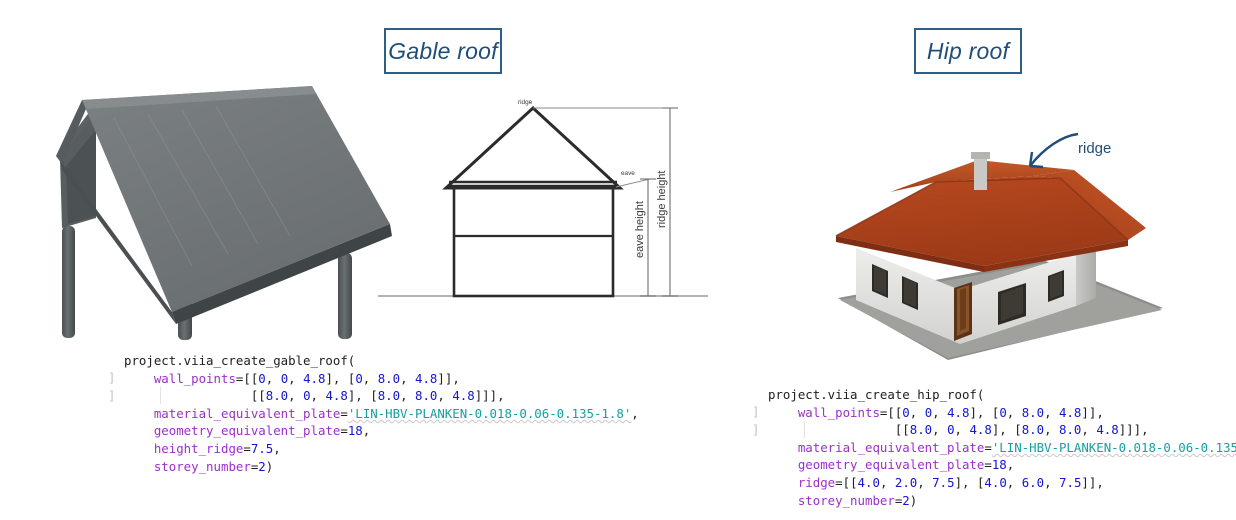 This screenshot has width=1236, height=520. Describe the element at coordinates (224, 213) in the screenshot. I see `gable-roof-3d-render` at that location.